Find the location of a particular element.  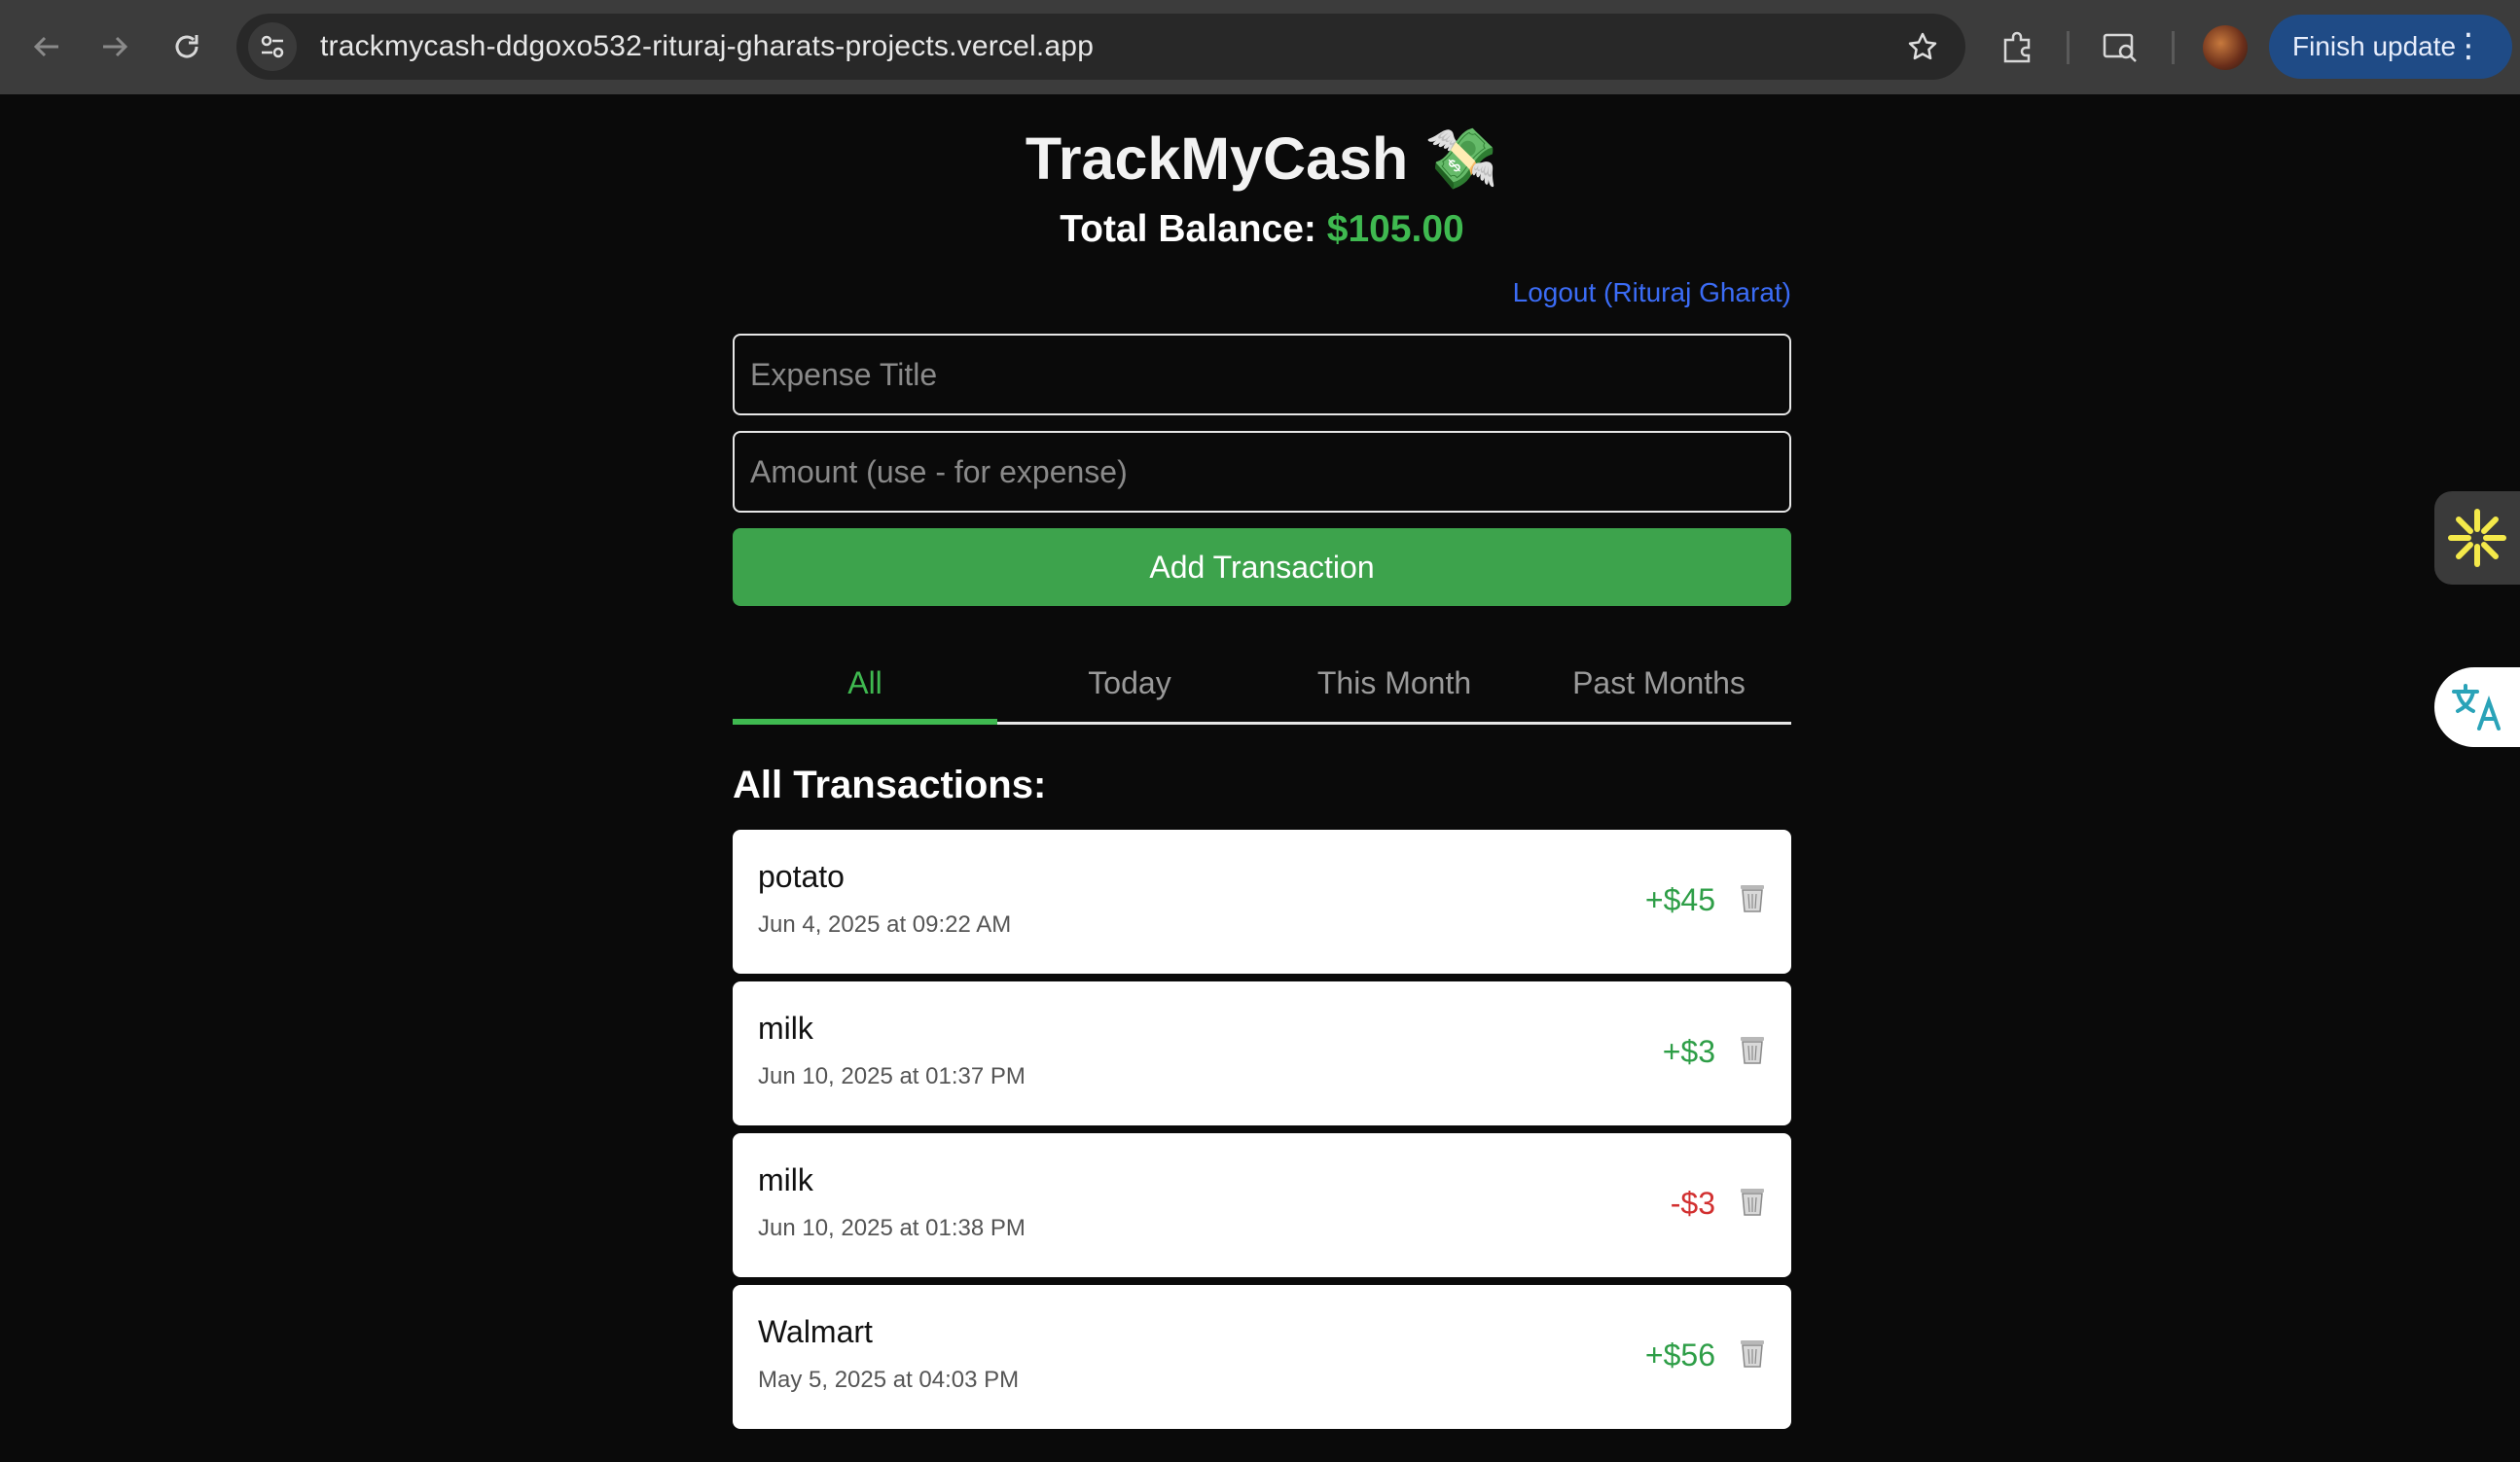

tab-all: All is located at coordinates (865, 689).